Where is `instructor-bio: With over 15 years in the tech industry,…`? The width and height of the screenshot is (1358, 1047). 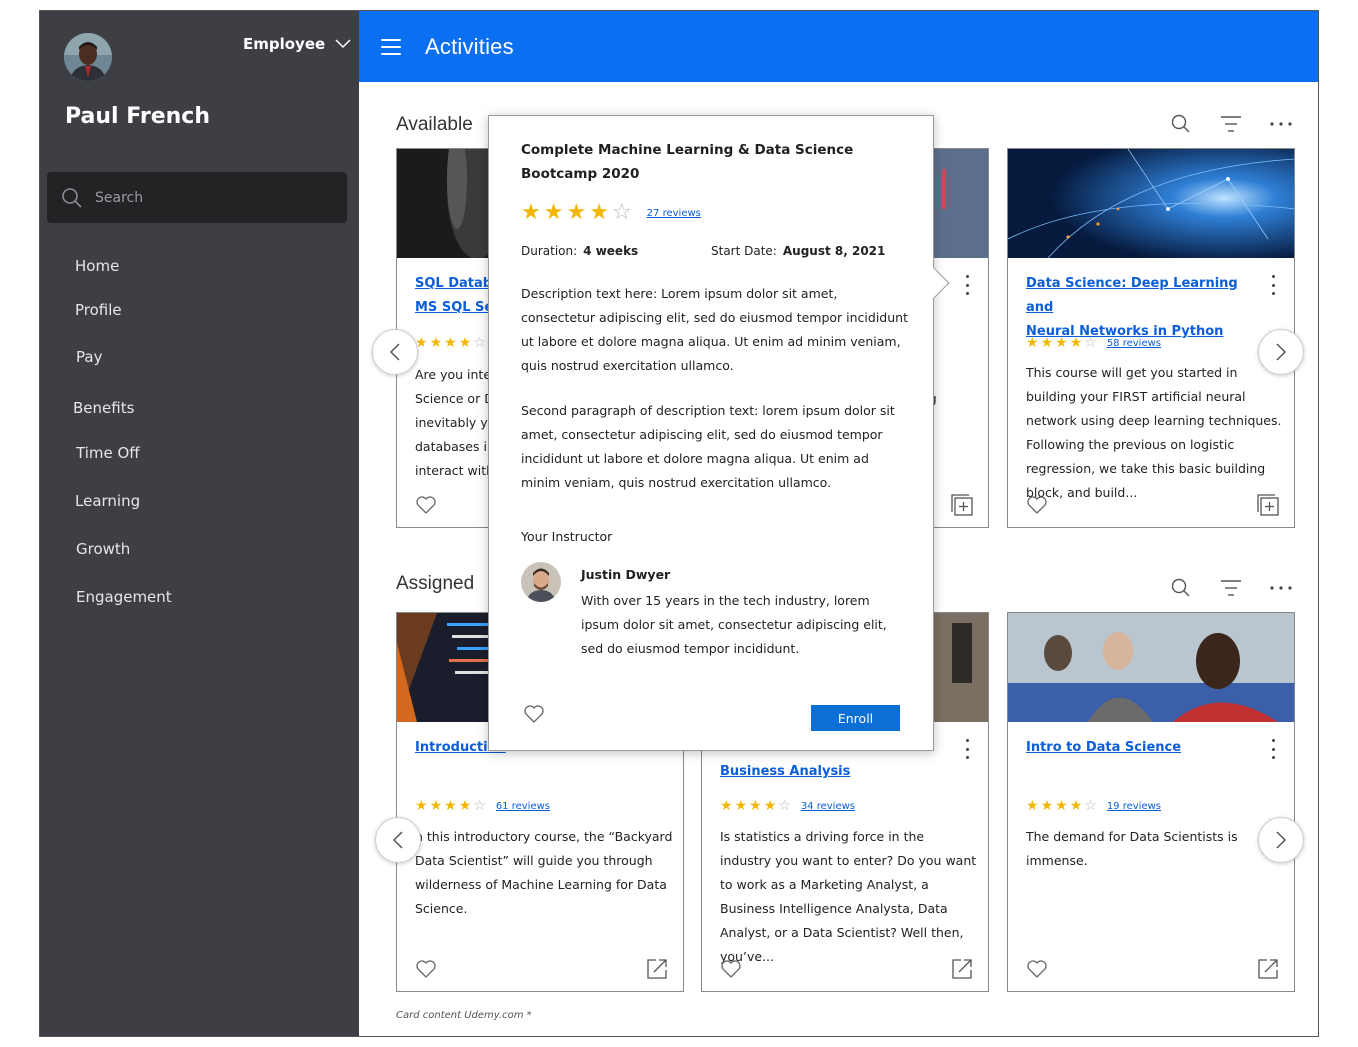
instructor-bio: With over 15 years in the tech industry,… is located at coordinates (734, 624).